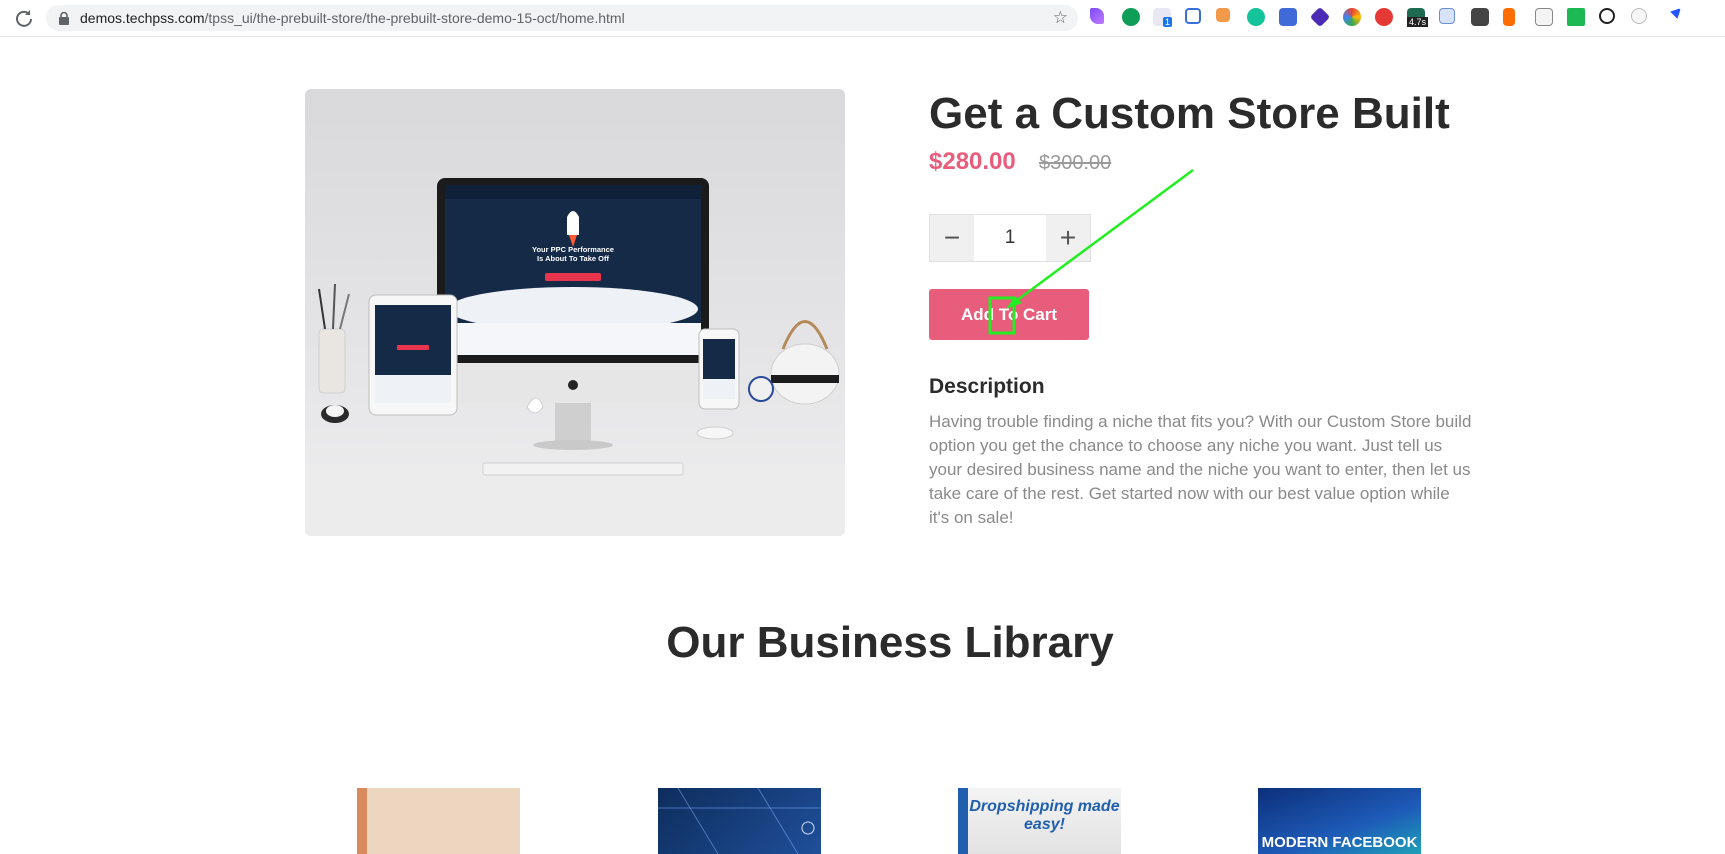 This screenshot has width=1725, height=854. What do you see at coordinates (1384, 17) in the screenshot?
I see `record-extension-icon` at bounding box center [1384, 17].